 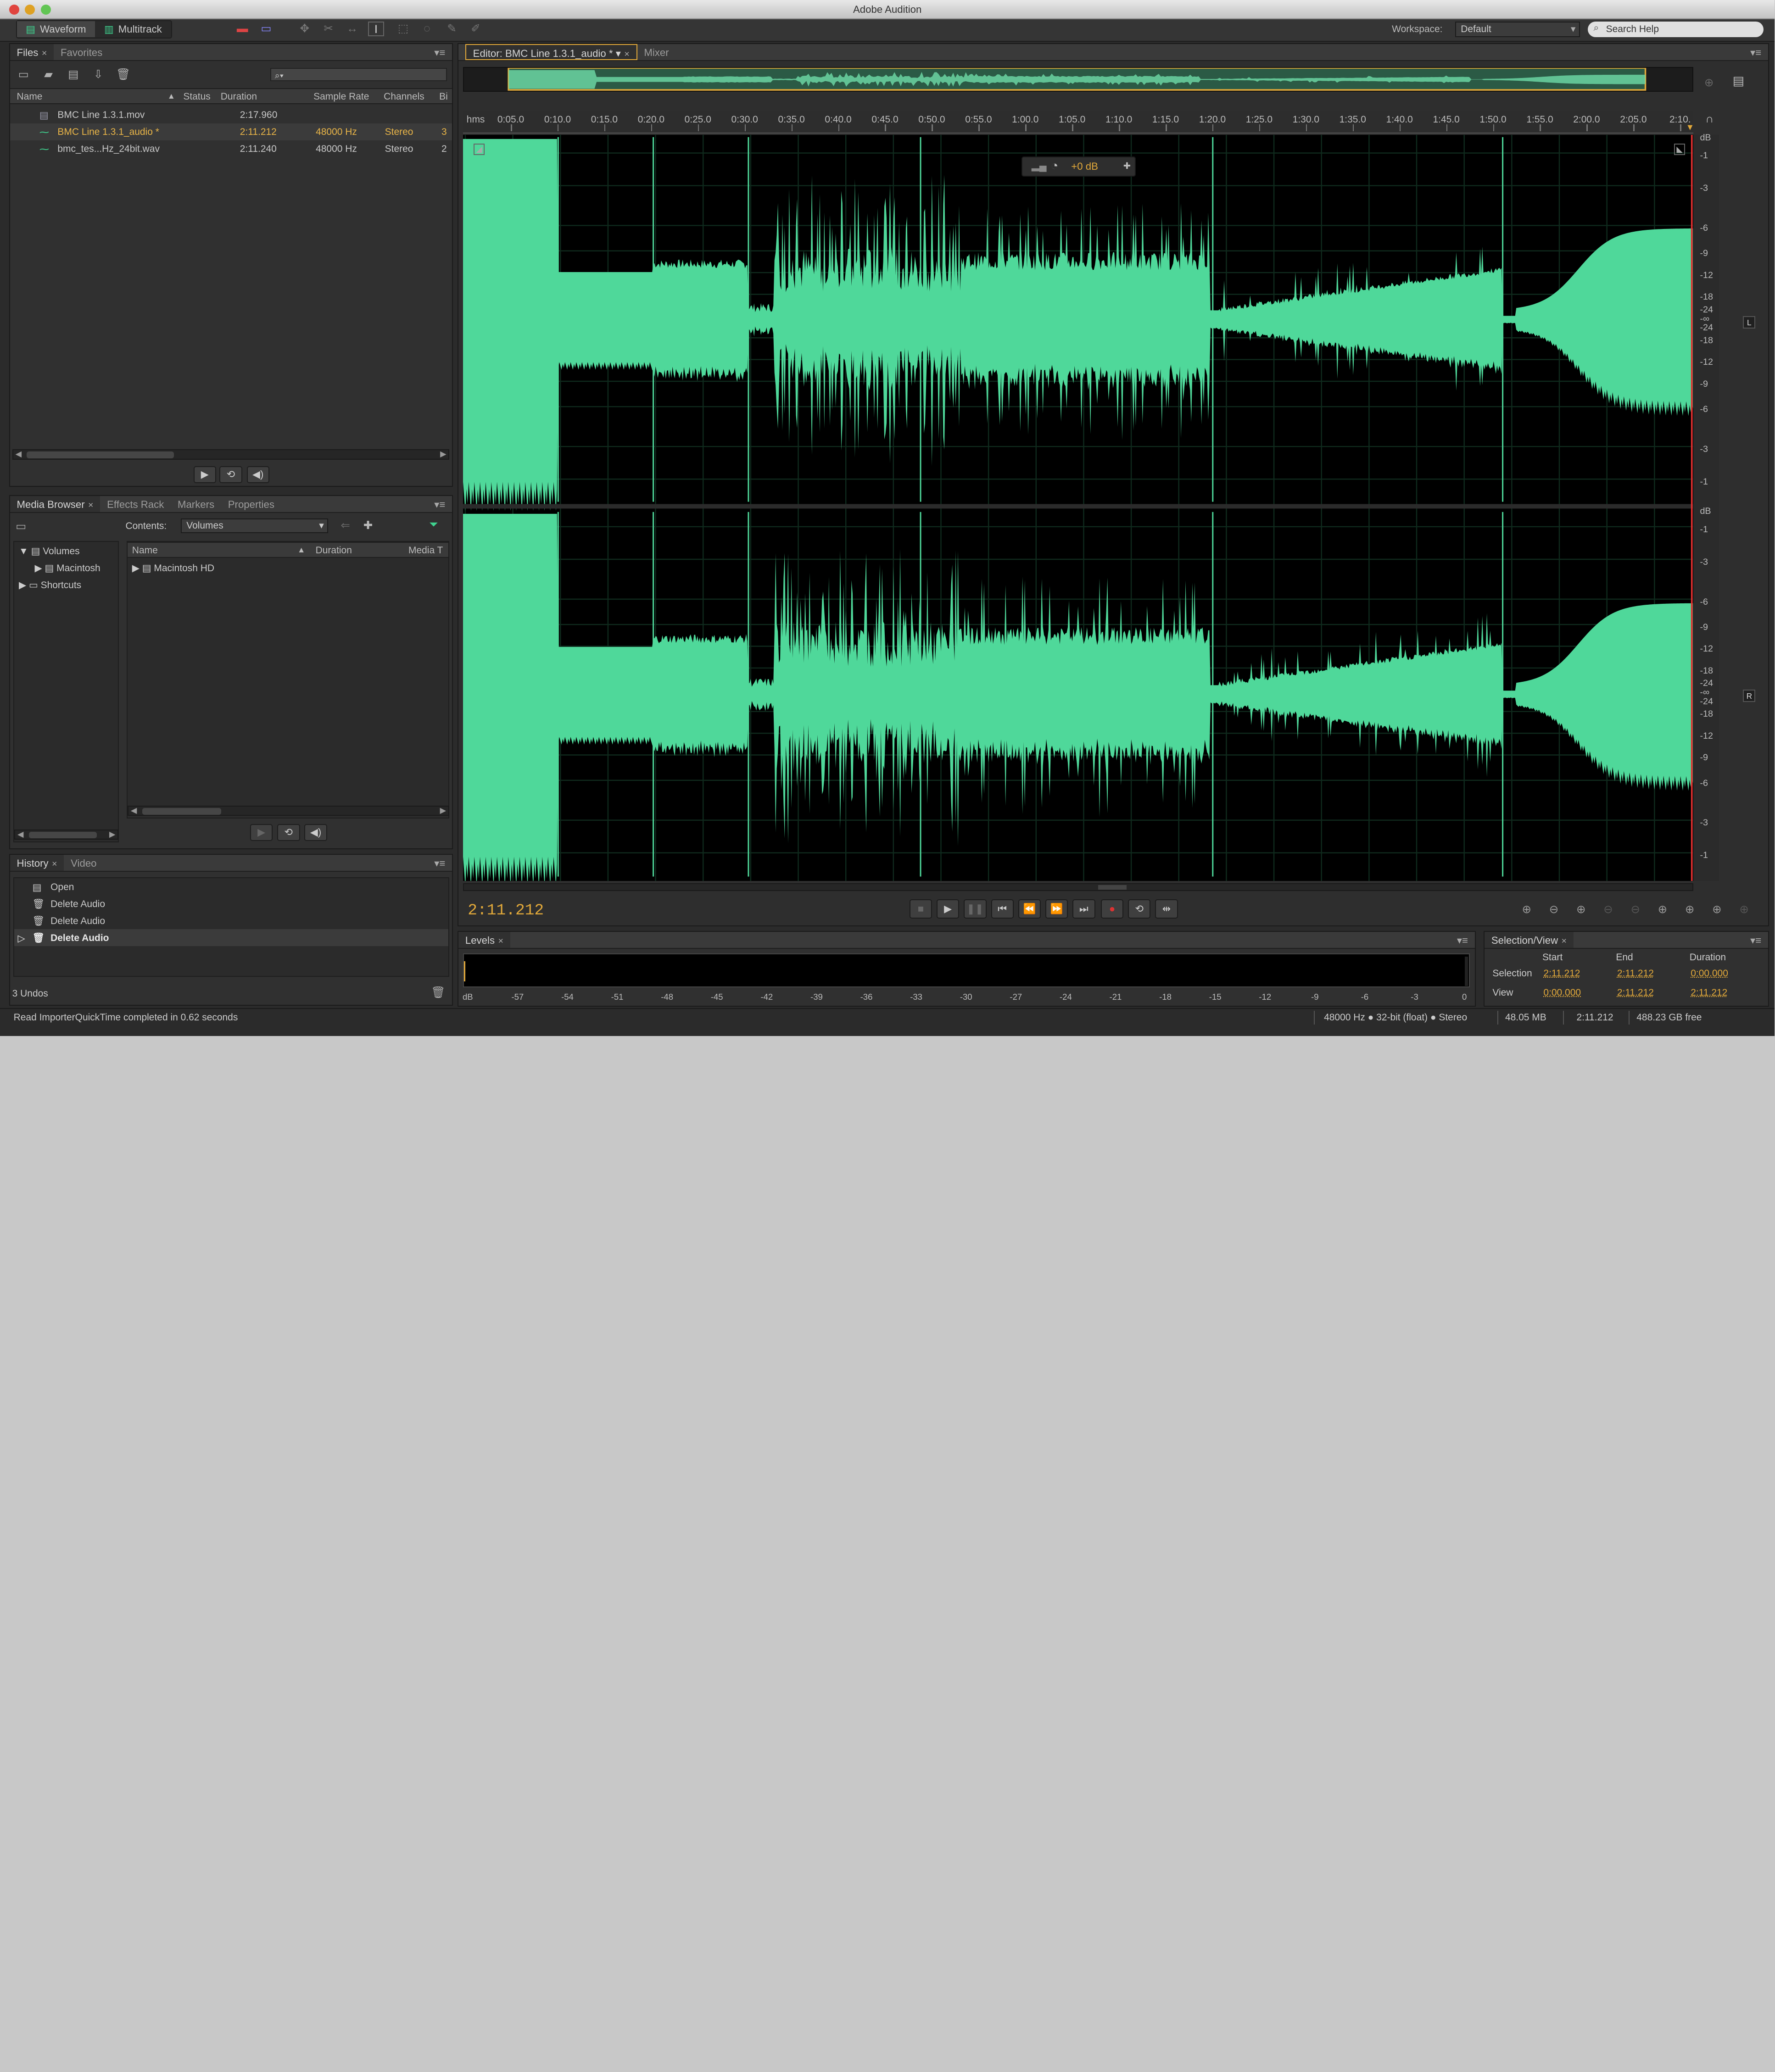 What do you see at coordinates (231, 114) in the screenshot?
I see `table-row: ▤ BMC Line 1.3.1.mov 2:17.960` at bounding box center [231, 114].